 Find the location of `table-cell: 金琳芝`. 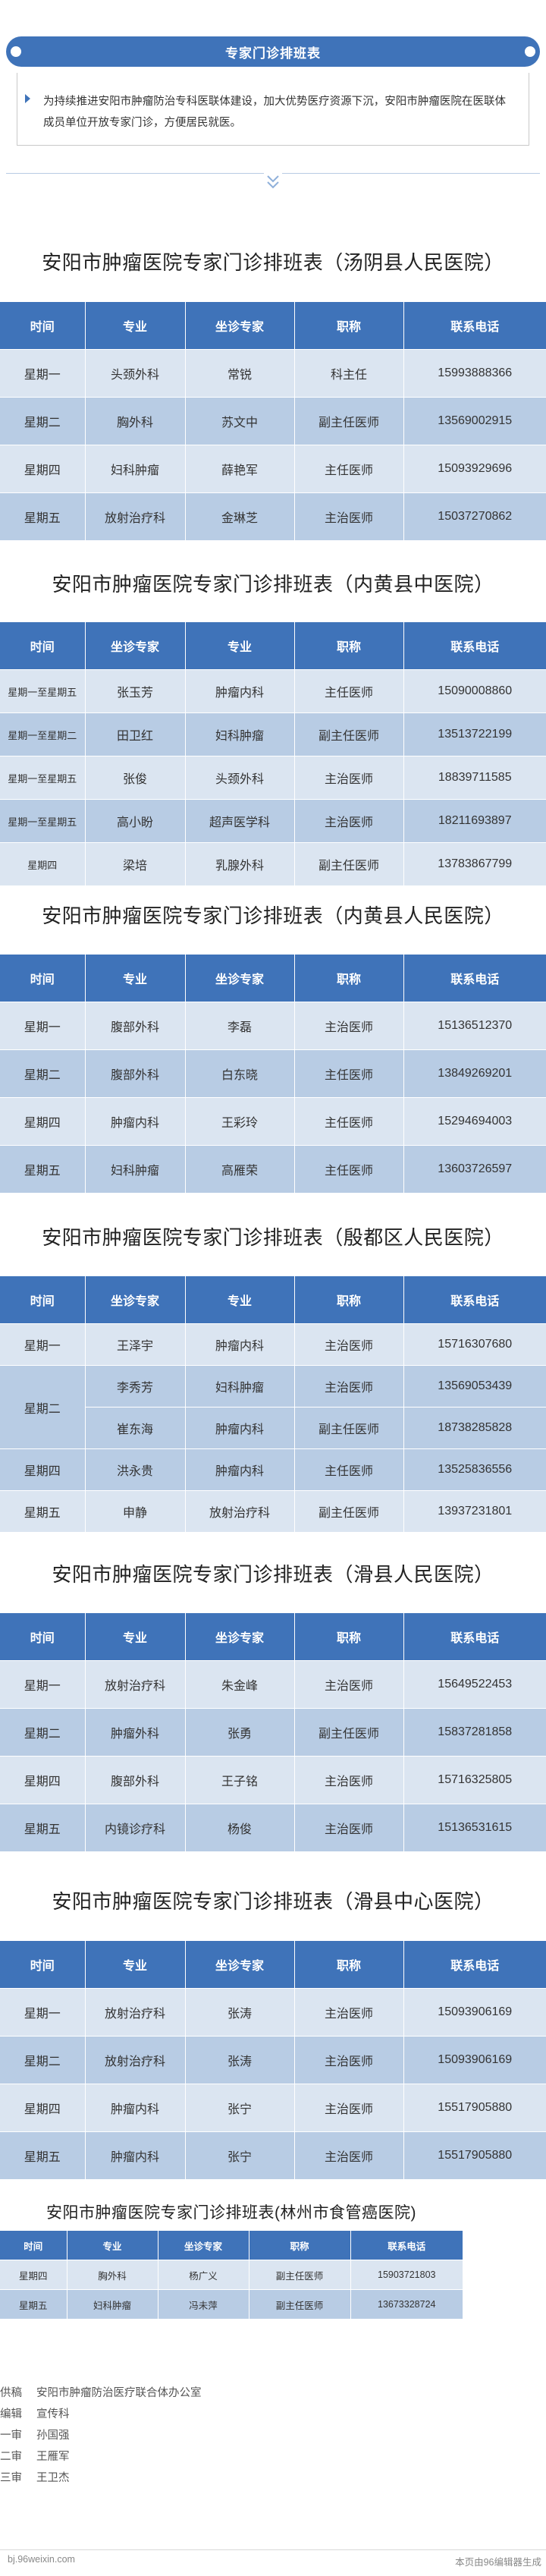

table-cell: 金琳芝 is located at coordinates (240, 516).